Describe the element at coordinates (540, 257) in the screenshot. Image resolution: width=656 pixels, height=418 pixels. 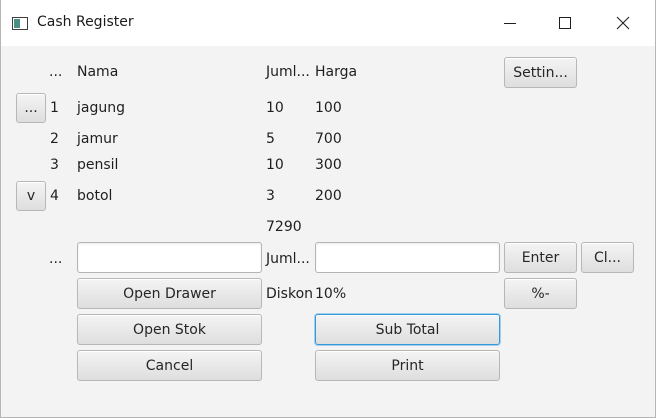
I see `enter-button: Enter` at that location.